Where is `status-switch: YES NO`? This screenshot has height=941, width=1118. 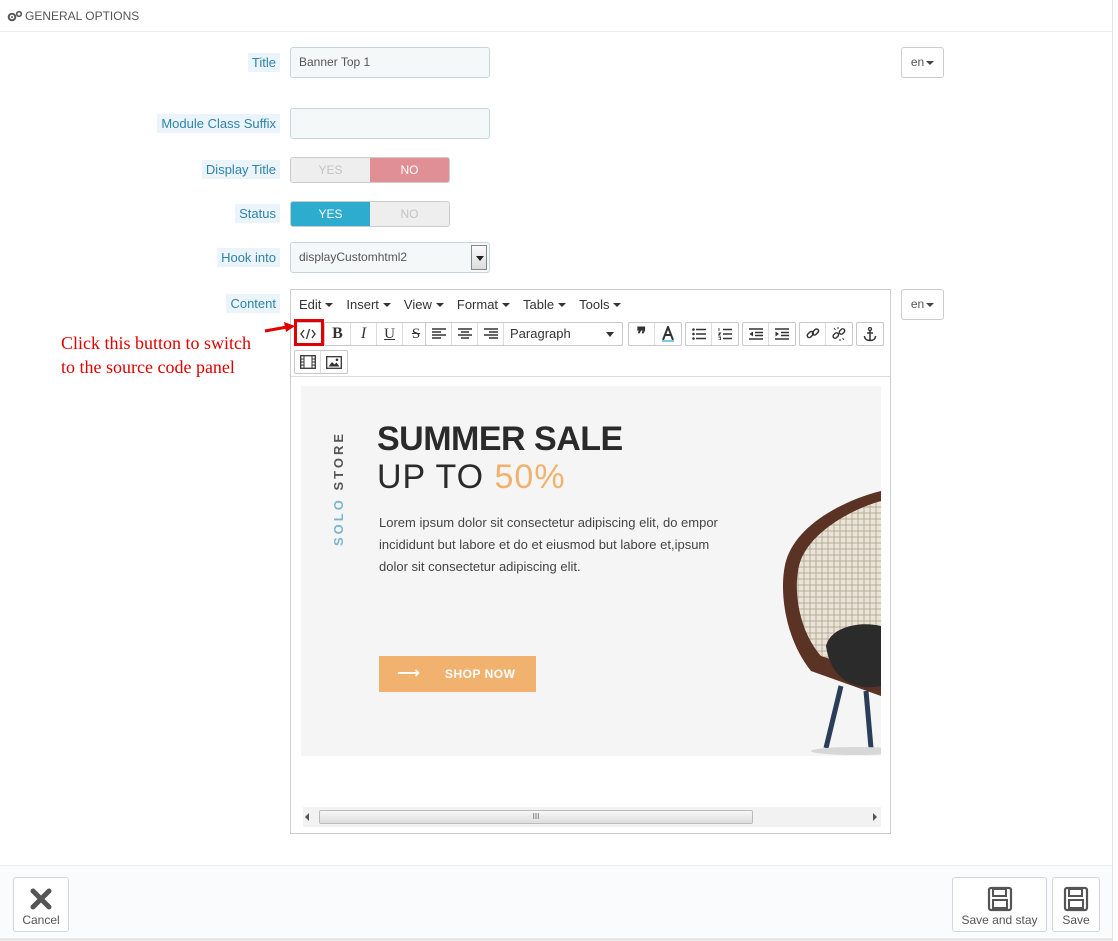
status-switch: YES NO is located at coordinates (370, 214).